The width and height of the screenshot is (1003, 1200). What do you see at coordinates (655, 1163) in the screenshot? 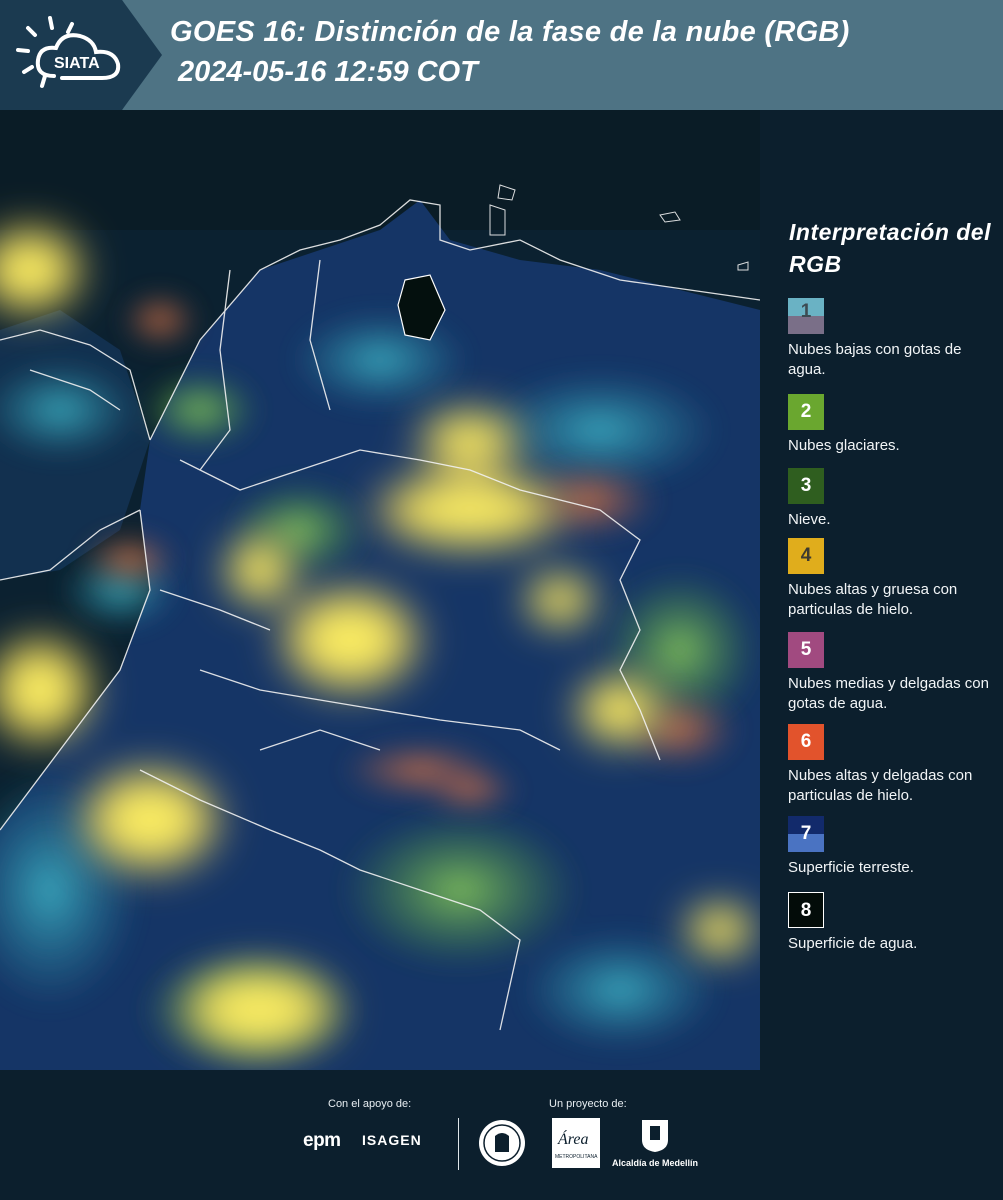
I see `alcaldia-text: Alcaldía de Medellín` at bounding box center [655, 1163].